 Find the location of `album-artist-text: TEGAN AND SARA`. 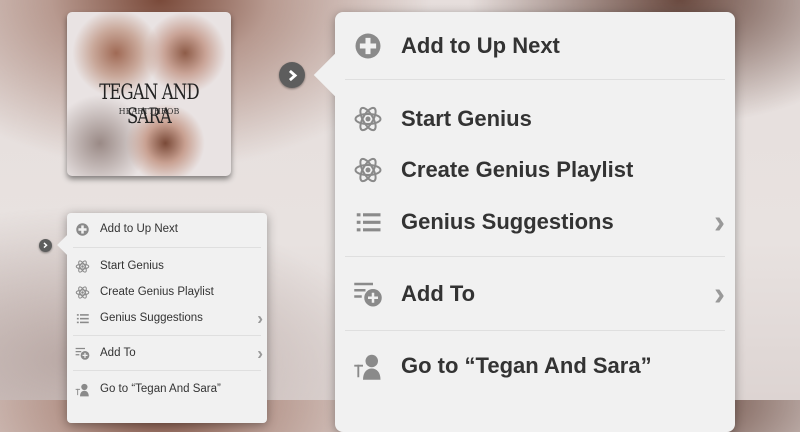

album-artist-text: TEGAN AND SARA is located at coordinates (149, 104).